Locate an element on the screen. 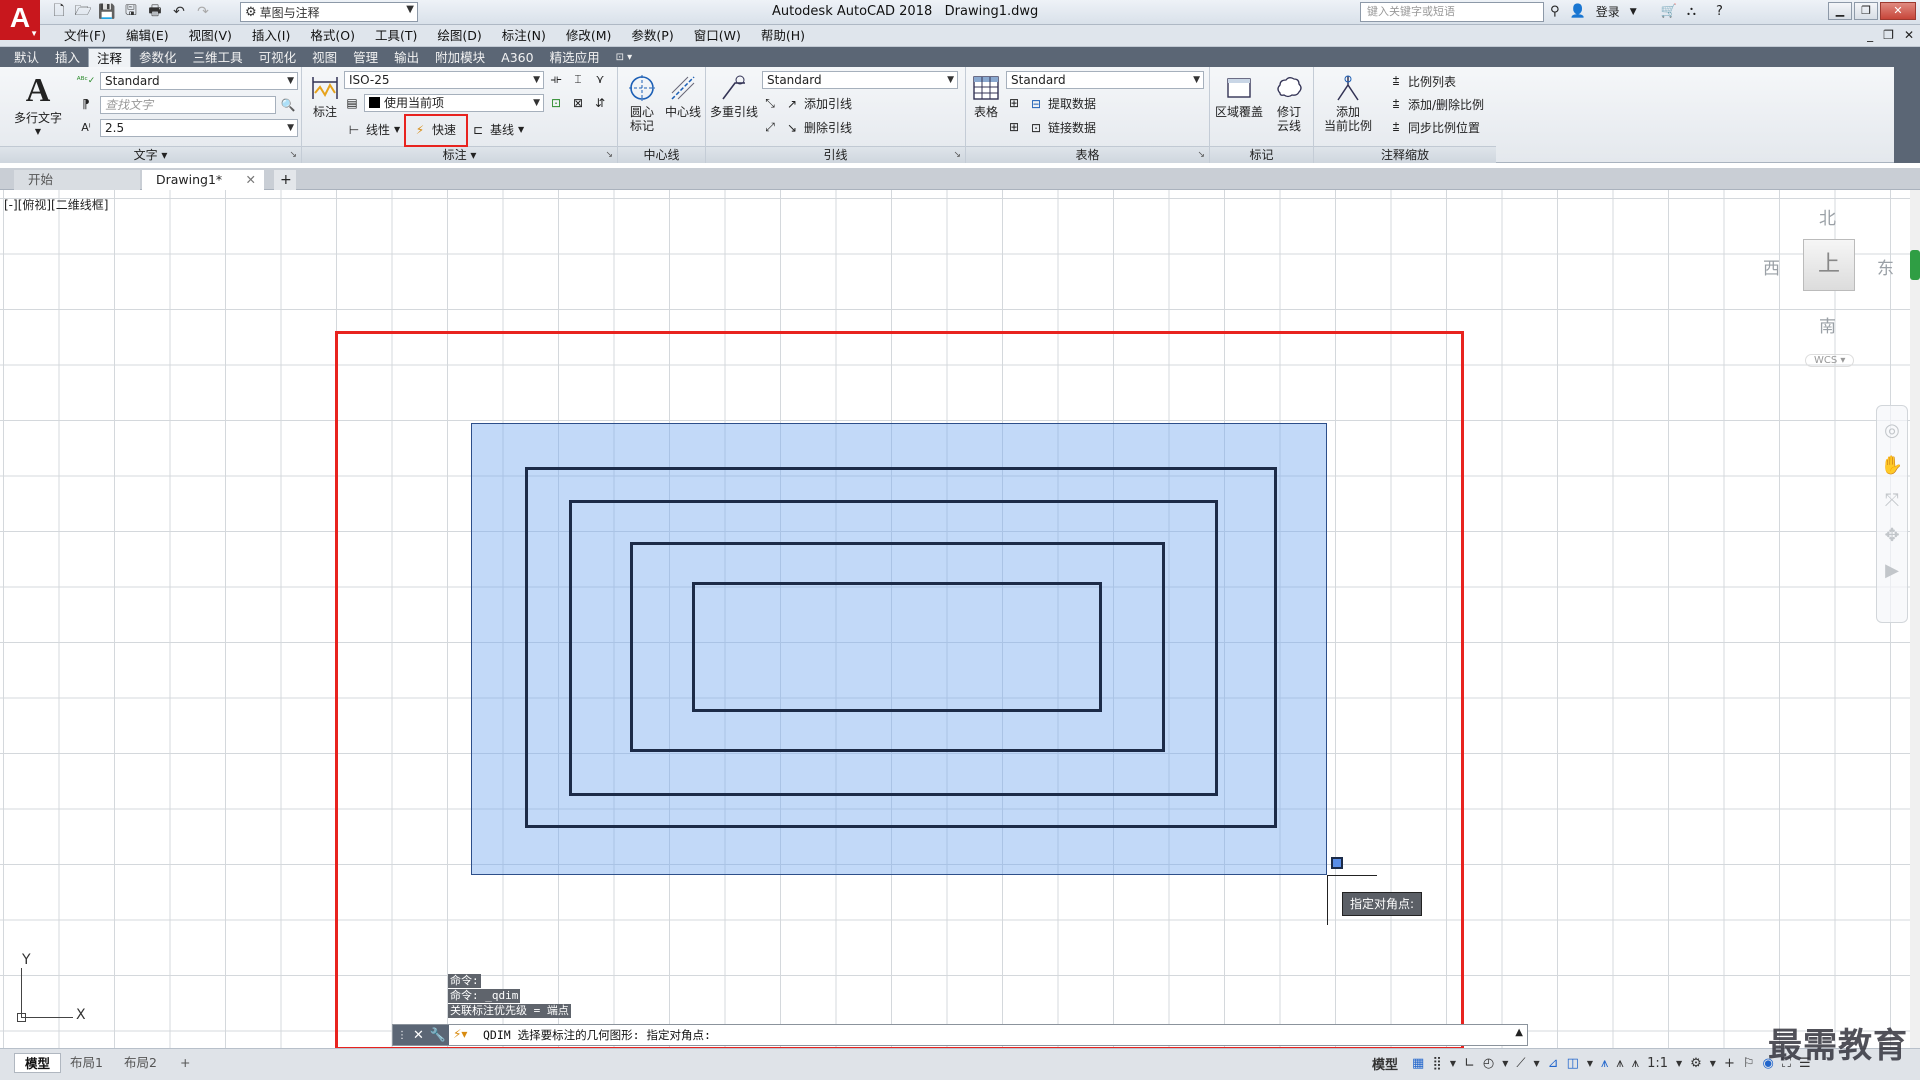 This screenshot has height=1080, width=1920. scale-value: 1:1 is located at coordinates (1657, 1063).